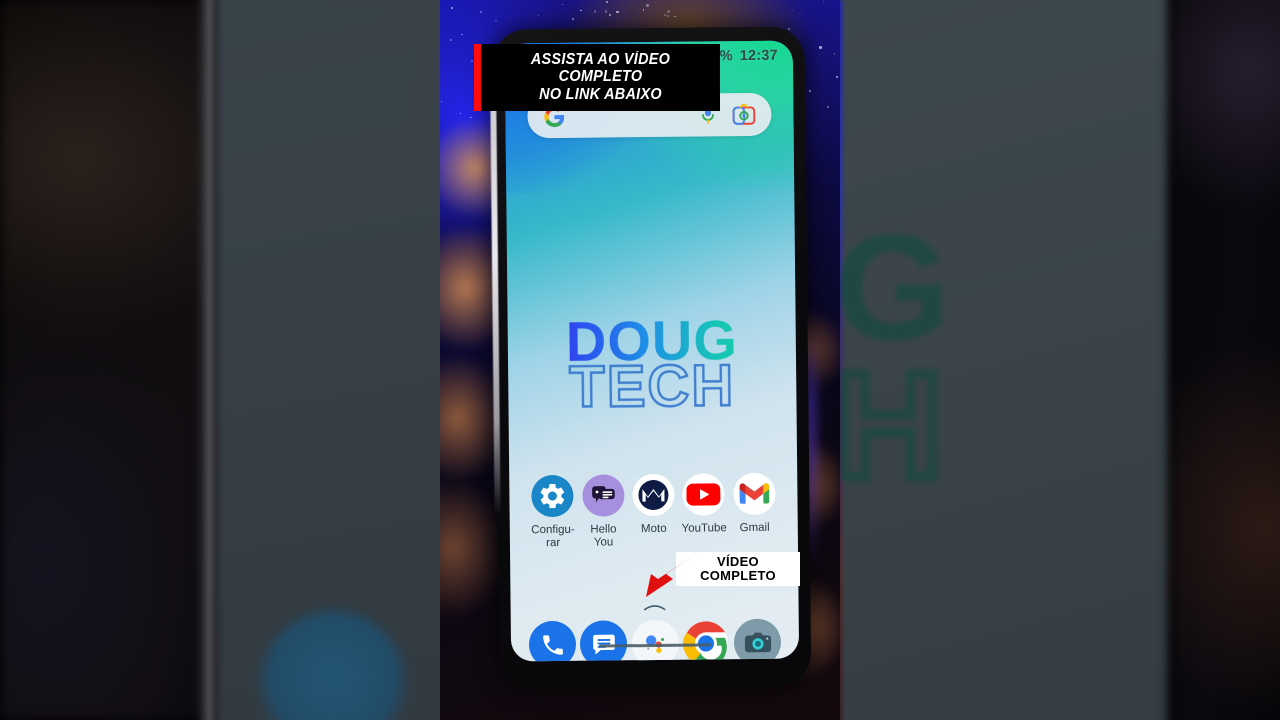 The width and height of the screenshot is (1280, 720). Describe the element at coordinates (603, 641) in the screenshot. I see `messages-app` at that location.